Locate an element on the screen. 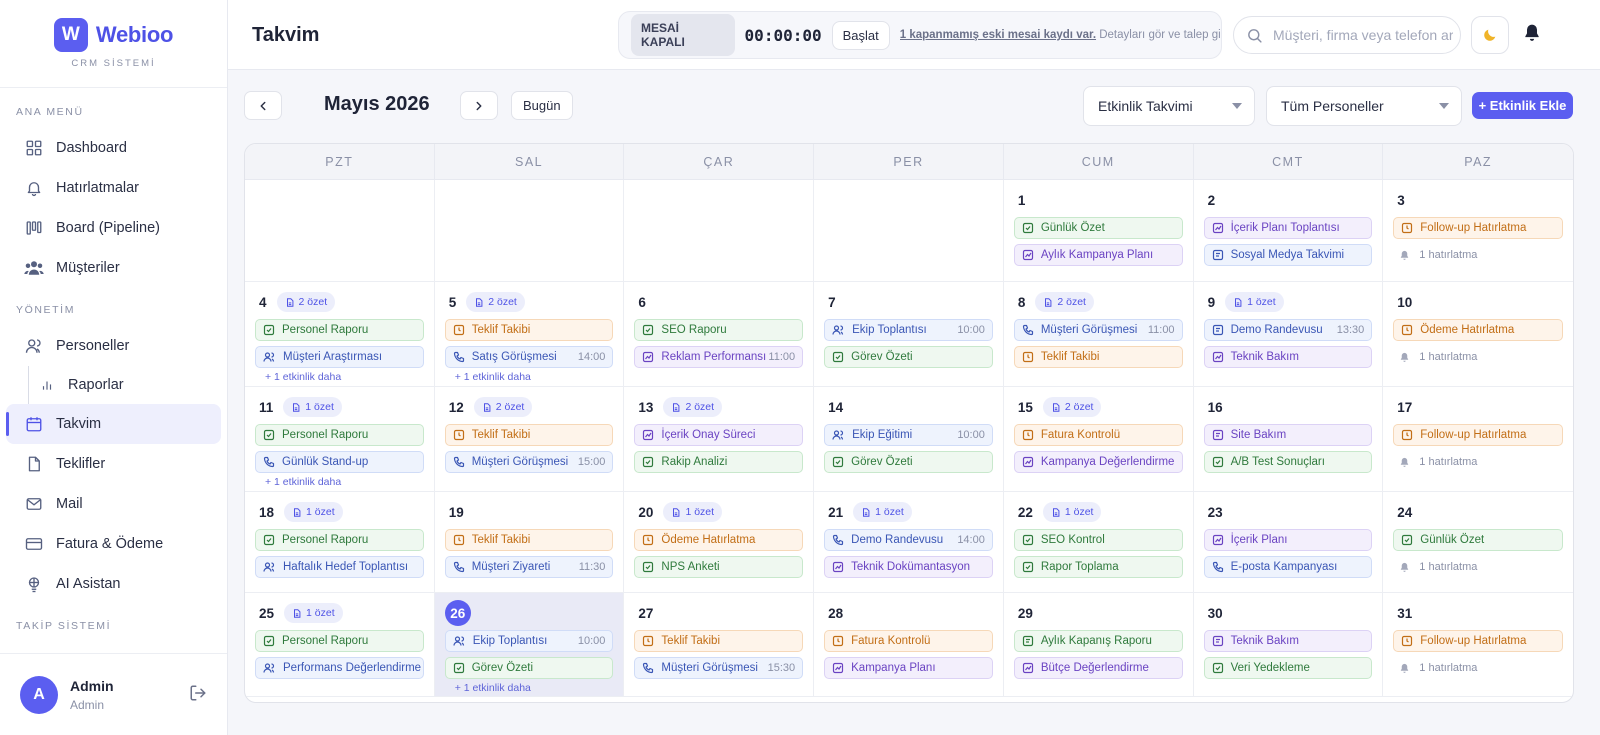 The width and height of the screenshot is (1600, 735). event-chip: NPS Anketi is located at coordinates (719, 567).